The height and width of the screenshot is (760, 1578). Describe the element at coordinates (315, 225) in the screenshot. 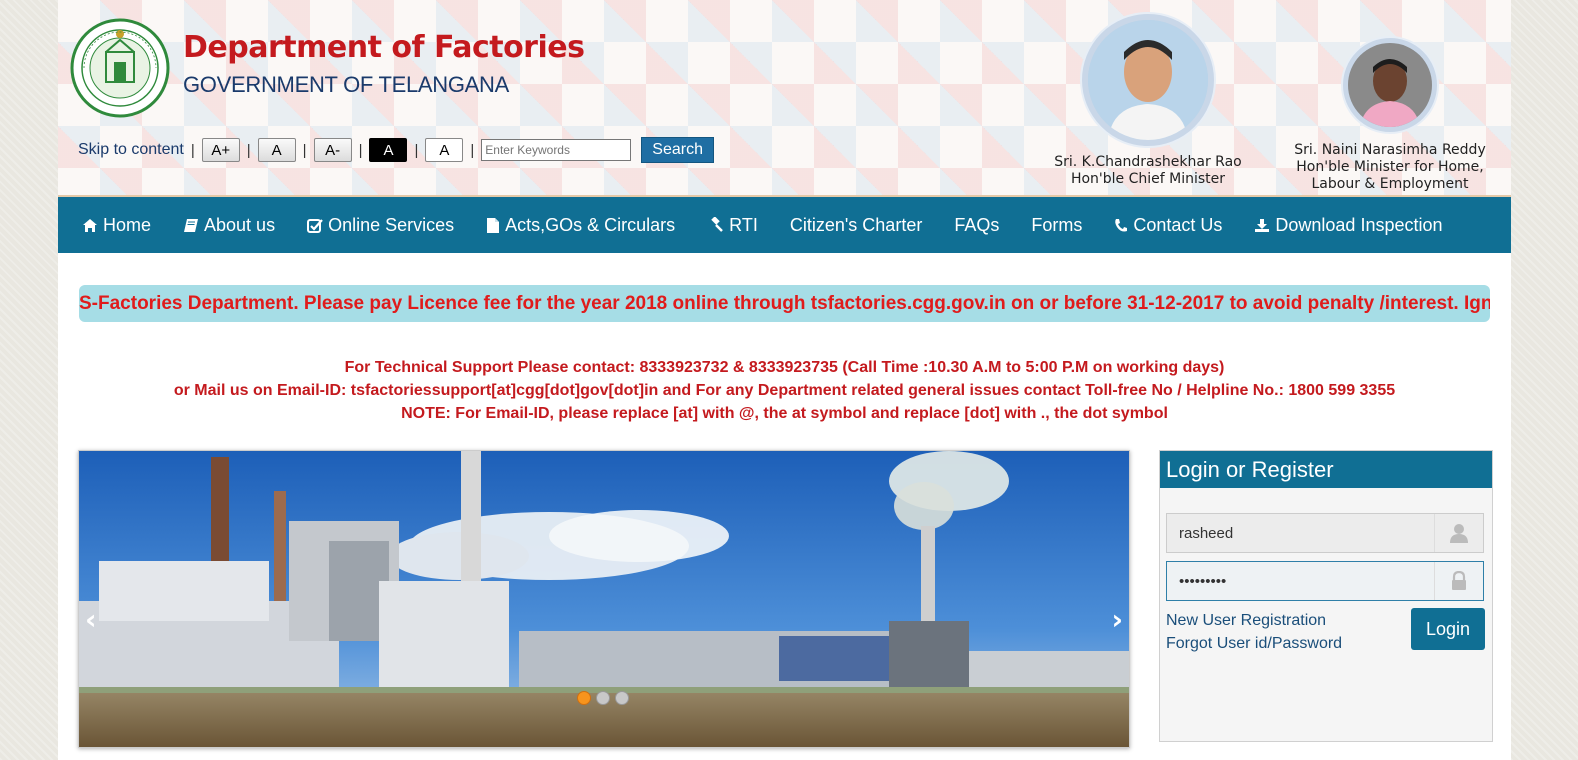

I see `check-square-icon` at that location.